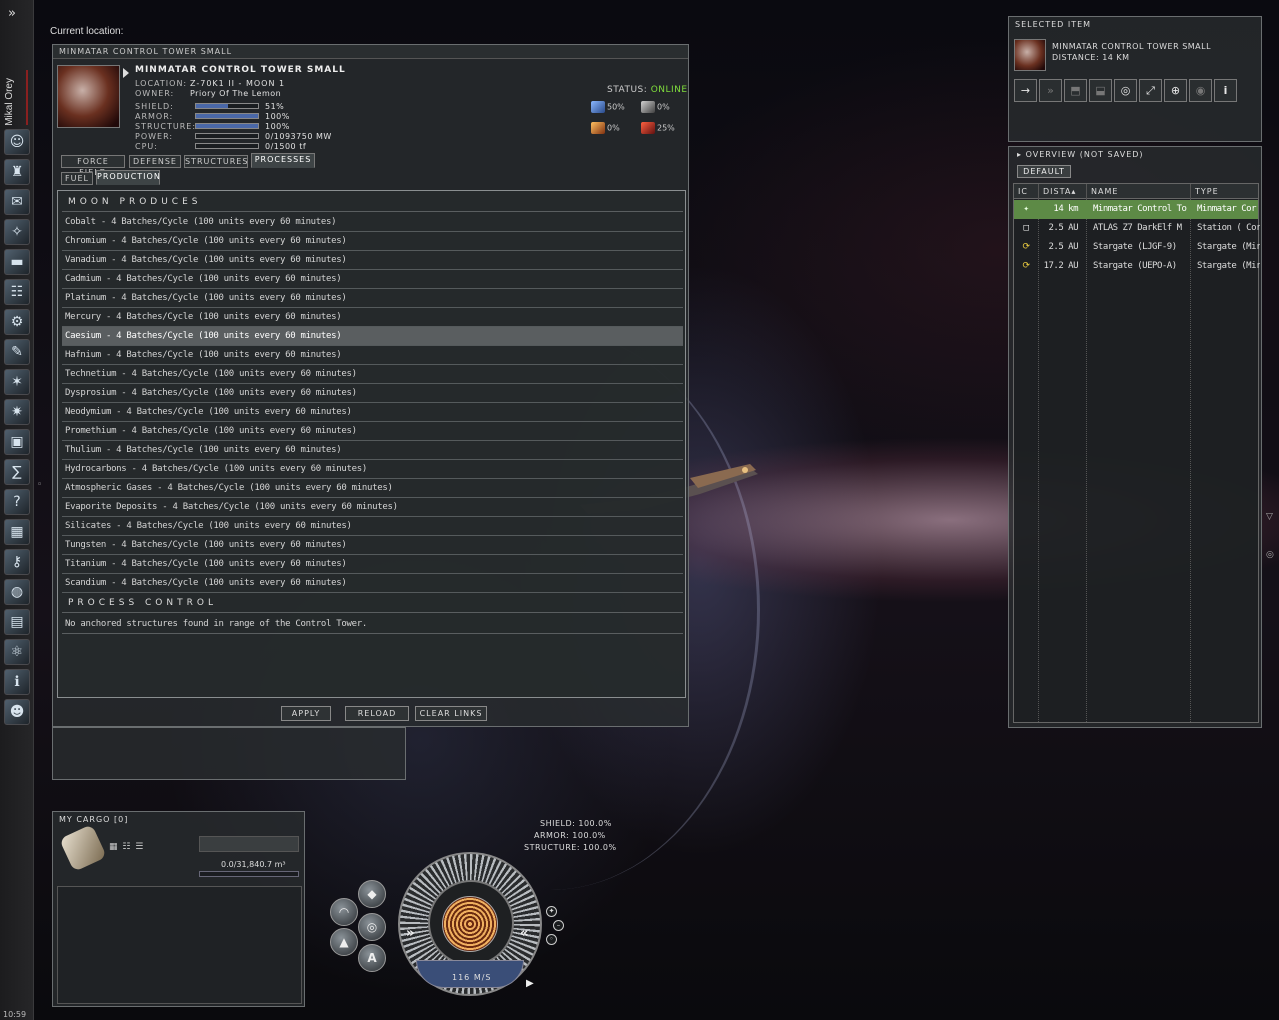 The height and width of the screenshot is (1020, 1279). What do you see at coordinates (17, 412) in the screenshot?
I see `starmap-icon: ✷` at bounding box center [17, 412].